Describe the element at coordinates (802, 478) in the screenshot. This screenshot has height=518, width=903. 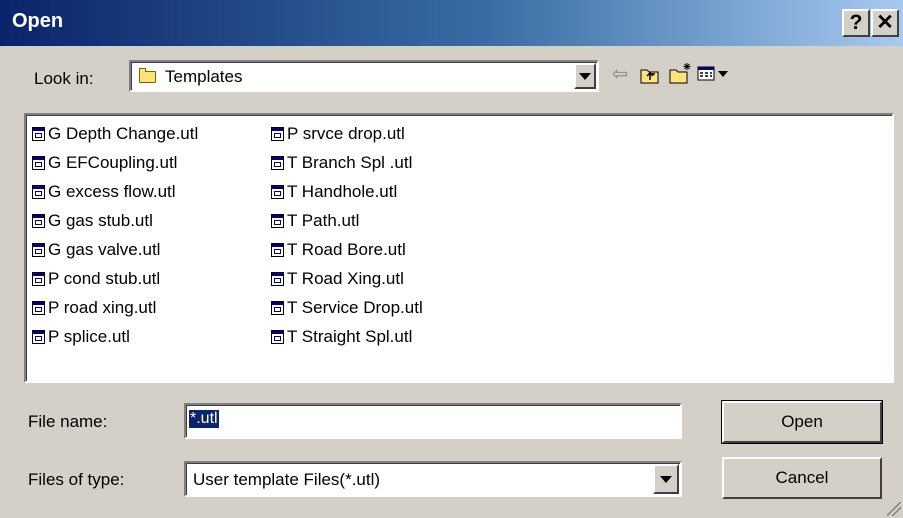
I see `cancel-button: Cancel` at that location.